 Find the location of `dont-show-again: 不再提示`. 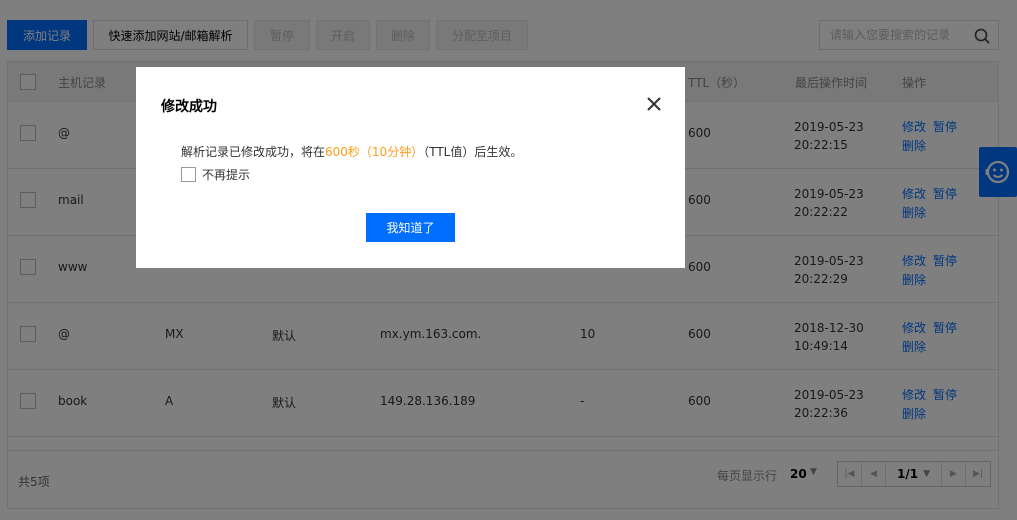

dont-show-again: 不再提示 is located at coordinates (215, 174).